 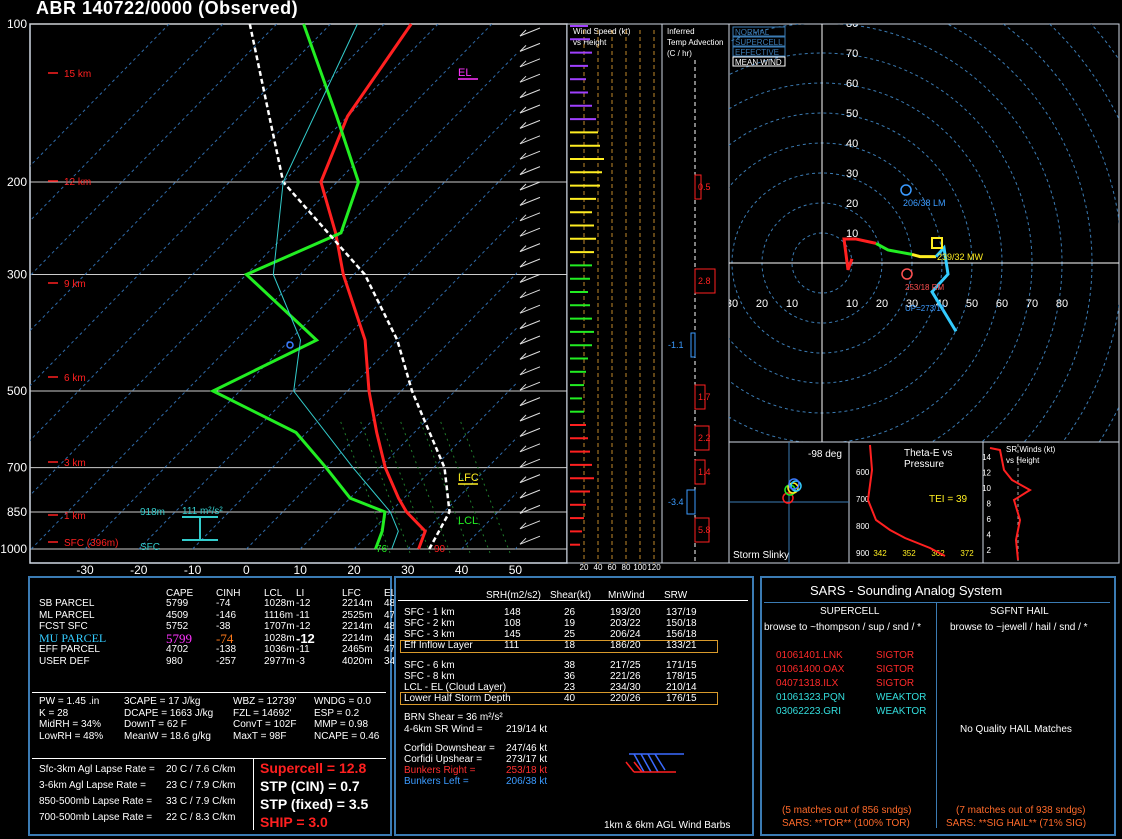 I want to click on pressure-918m-label: 918m, so click(x=152, y=512).